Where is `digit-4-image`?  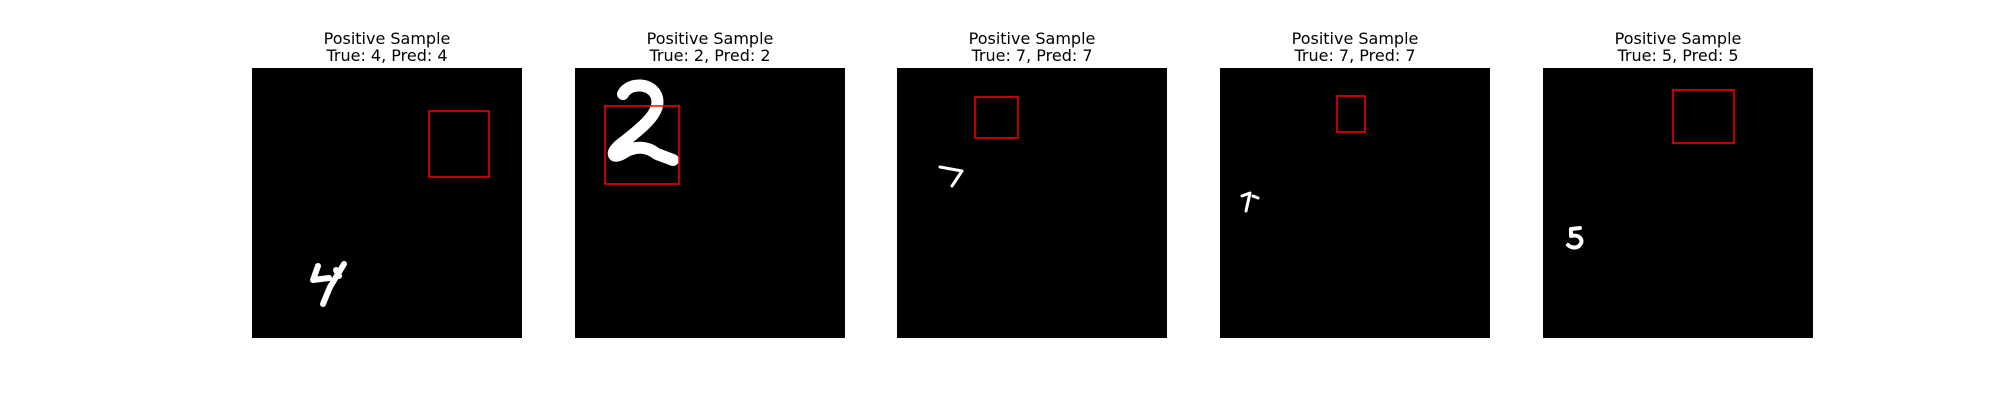 digit-4-image is located at coordinates (400, 208).